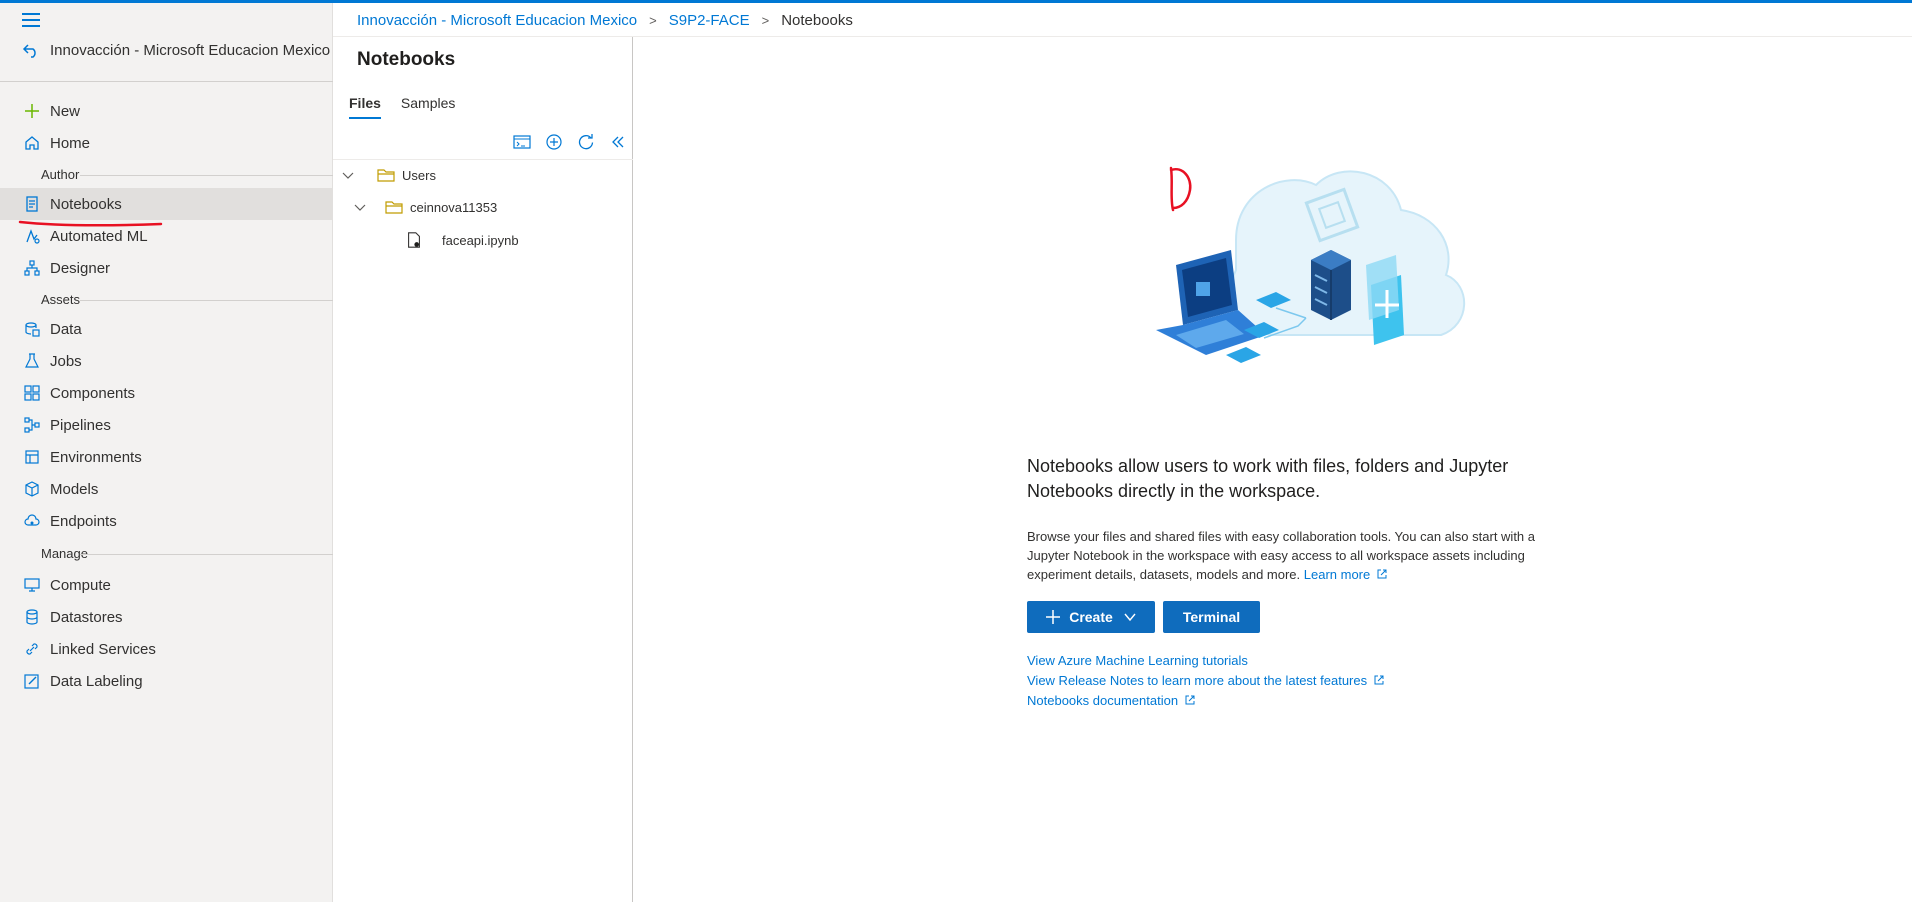 The width and height of the screenshot is (1912, 902). What do you see at coordinates (166, 143) in the screenshot?
I see `nav-item-home: Home` at bounding box center [166, 143].